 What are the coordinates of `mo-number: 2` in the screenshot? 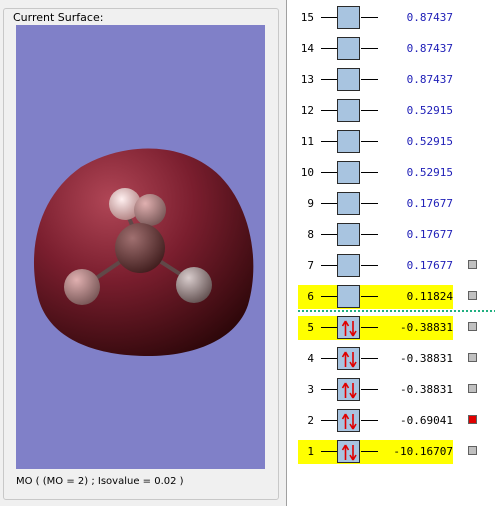 It's located at (310, 420).